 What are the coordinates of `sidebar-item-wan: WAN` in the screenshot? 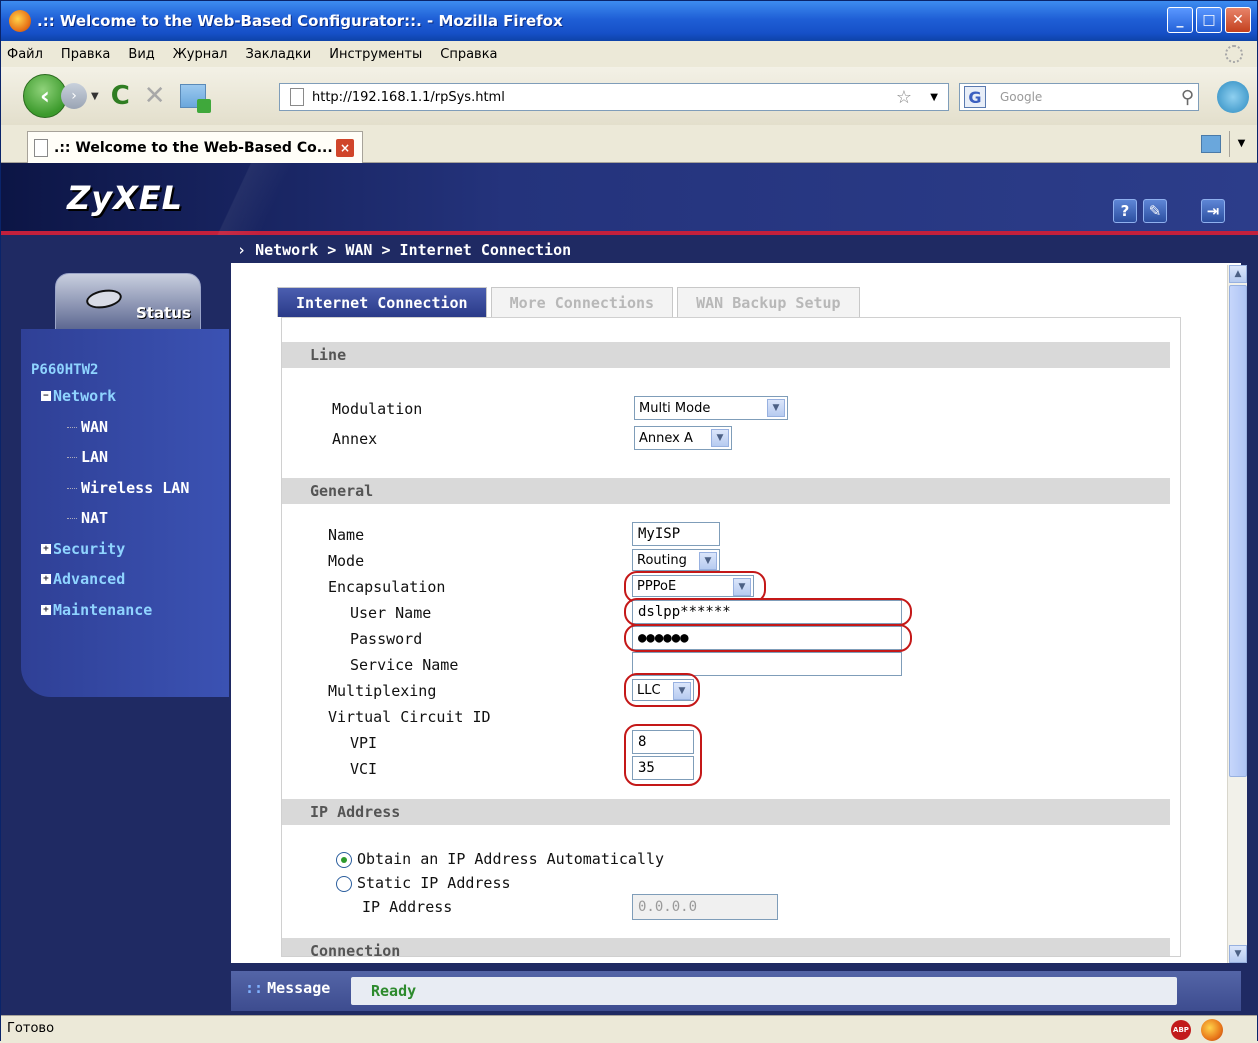 It's located at (110, 427).